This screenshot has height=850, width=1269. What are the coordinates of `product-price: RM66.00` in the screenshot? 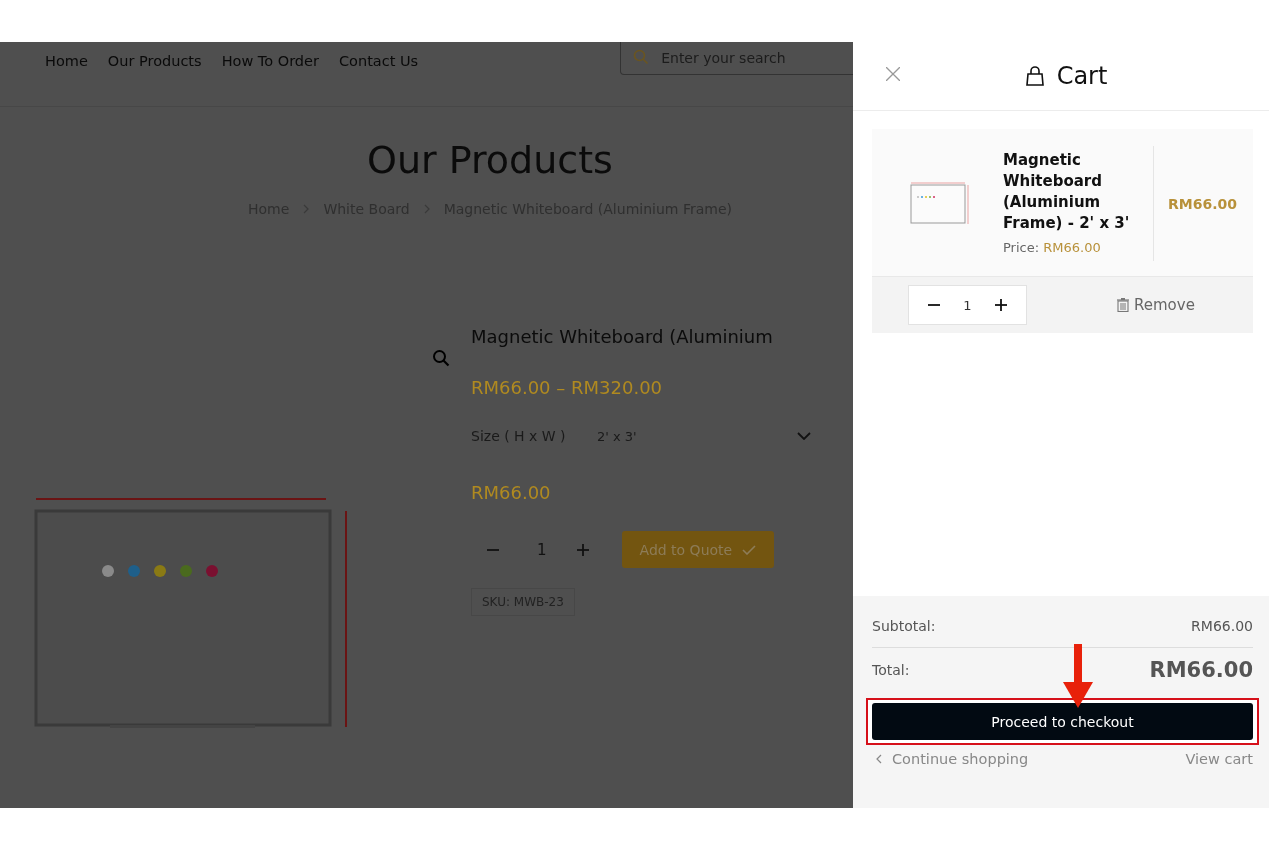 It's located at (511, 492).